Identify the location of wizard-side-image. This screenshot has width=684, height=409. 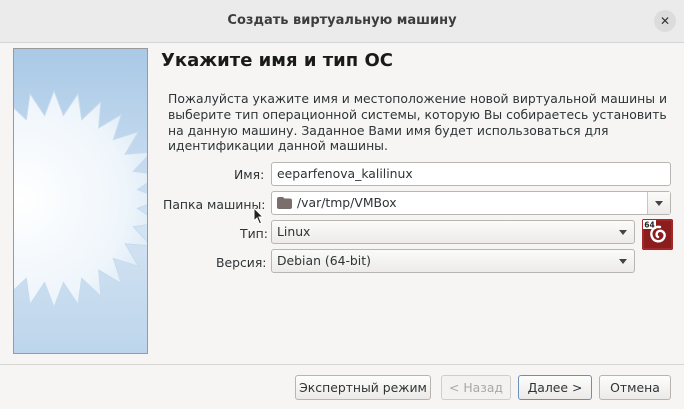
(80, 201).